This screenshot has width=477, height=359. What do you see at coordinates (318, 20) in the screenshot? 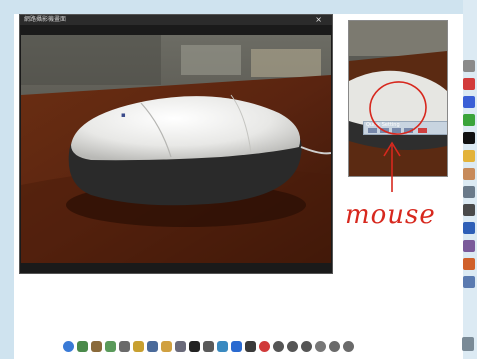
I see `close-icon: ×` at bounding box center [318, 20].